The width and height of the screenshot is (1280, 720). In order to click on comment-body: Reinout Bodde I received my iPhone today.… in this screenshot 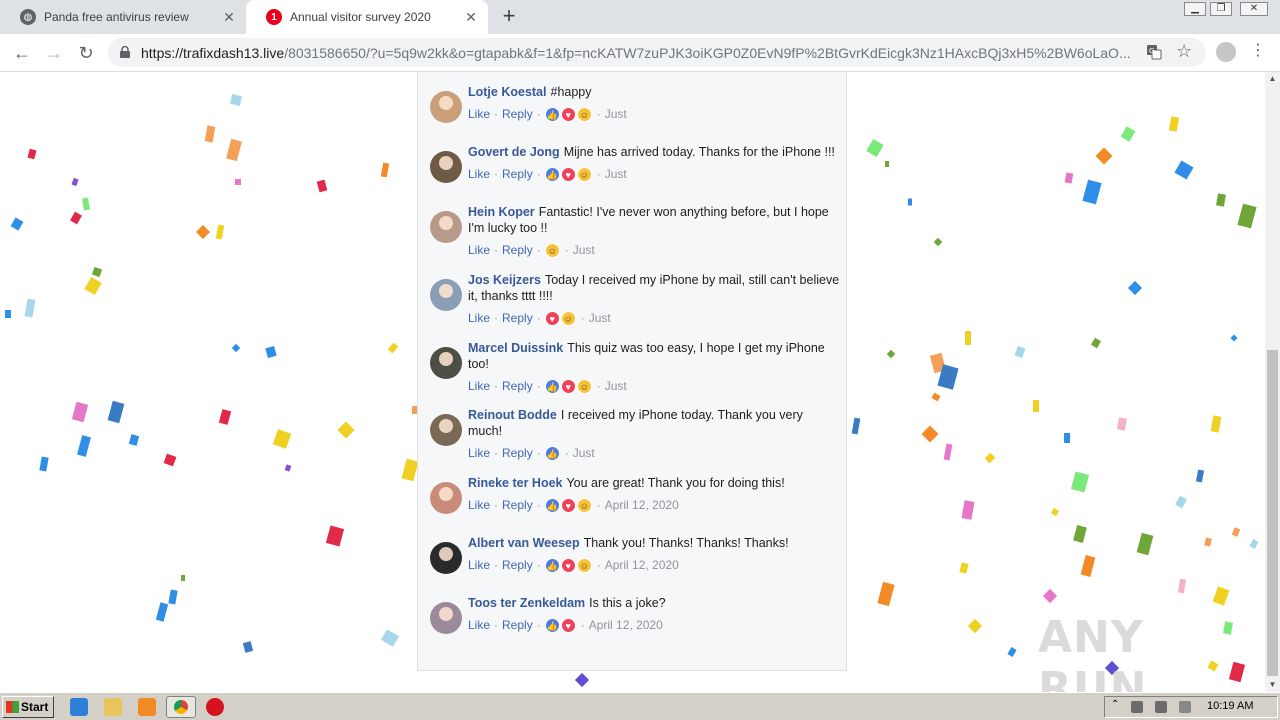, I will do `click(654, 423)`.